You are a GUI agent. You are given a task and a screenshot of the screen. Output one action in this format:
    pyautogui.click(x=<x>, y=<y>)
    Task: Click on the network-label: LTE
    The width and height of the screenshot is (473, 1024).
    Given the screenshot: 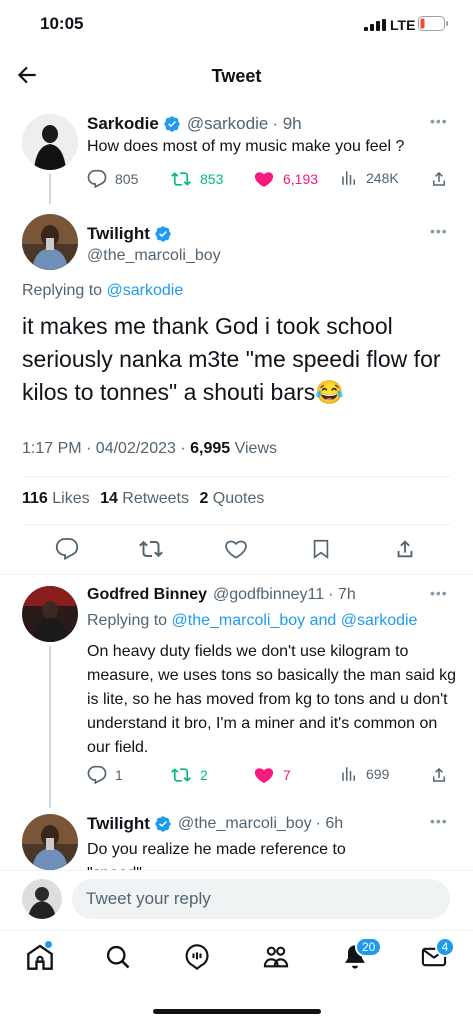 What is the action you would take?
    pyautogui.click(x=403, y=25)
    